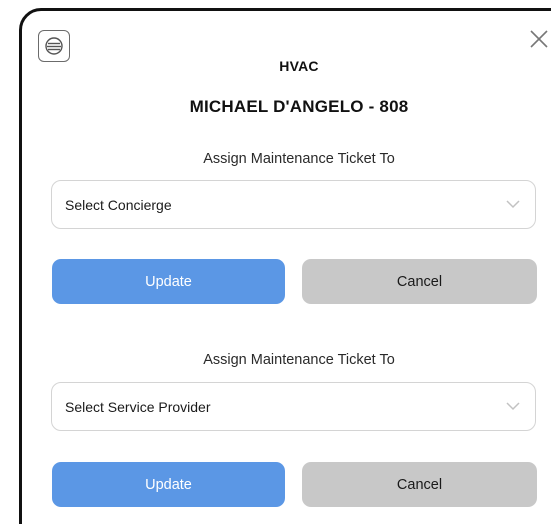 The width and height of the screenshot is (551, 524). I want to click on close-icon-glyph, so click(539, 39).